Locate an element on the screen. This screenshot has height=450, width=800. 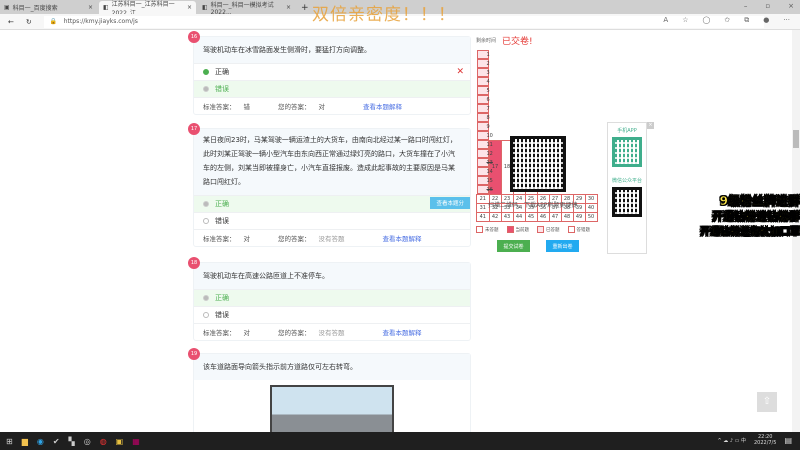
grid-cell-47: 47 is located at coordinates (555, 217).